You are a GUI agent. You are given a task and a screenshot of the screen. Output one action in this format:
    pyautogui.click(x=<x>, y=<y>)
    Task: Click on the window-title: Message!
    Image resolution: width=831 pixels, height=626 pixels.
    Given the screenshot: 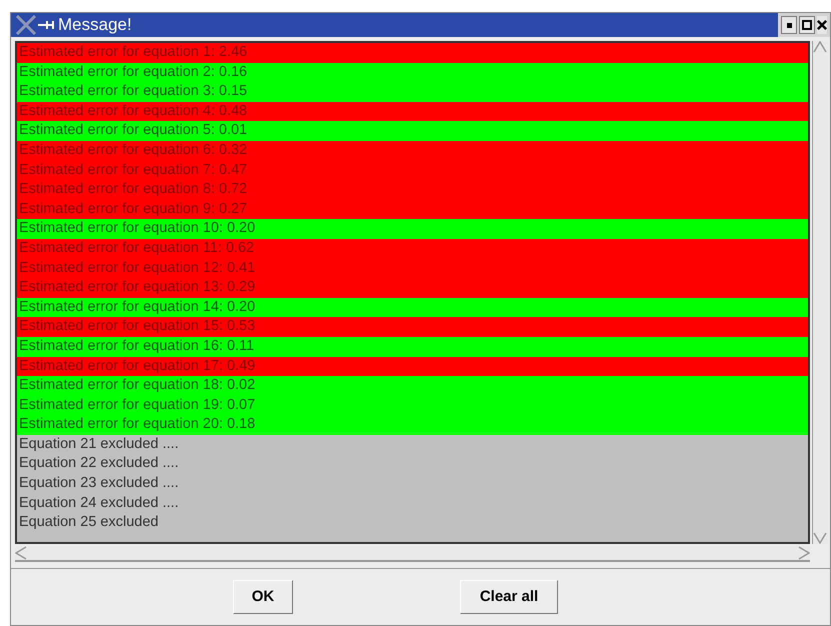 What is the action you would take?
    pyautogui.click(x=95, y=25)
    